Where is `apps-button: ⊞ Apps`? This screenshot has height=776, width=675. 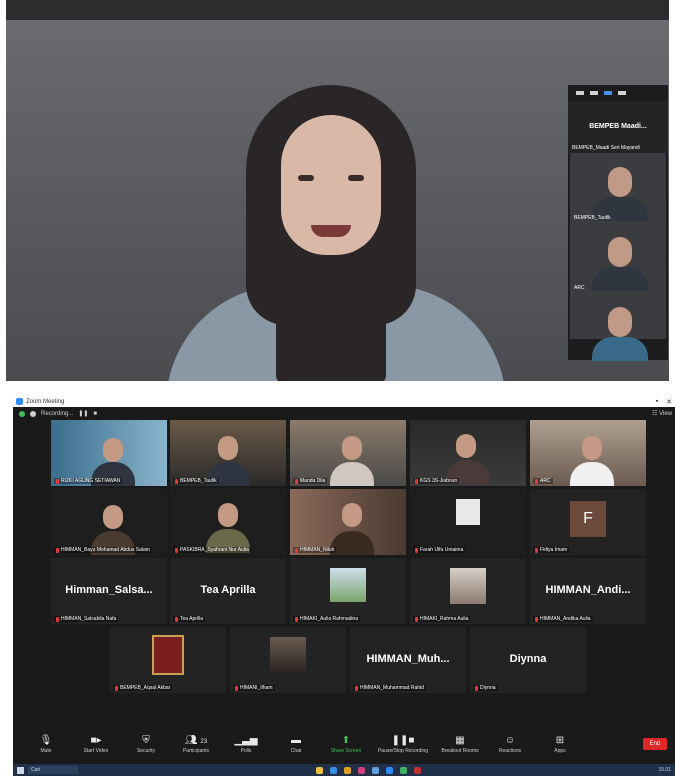 apps-button: ⊞ Apps is located at coordinates (560, 744).